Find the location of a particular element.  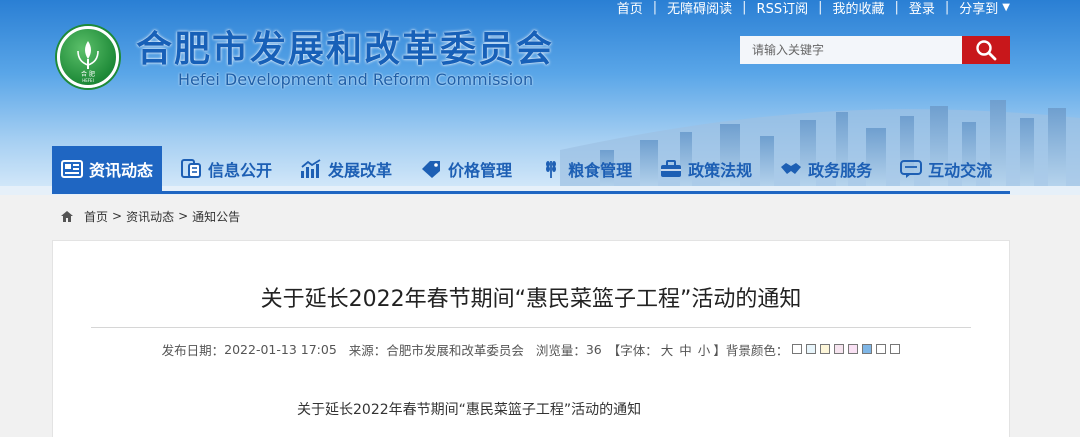

search-button is located at coordinates (986, 50).